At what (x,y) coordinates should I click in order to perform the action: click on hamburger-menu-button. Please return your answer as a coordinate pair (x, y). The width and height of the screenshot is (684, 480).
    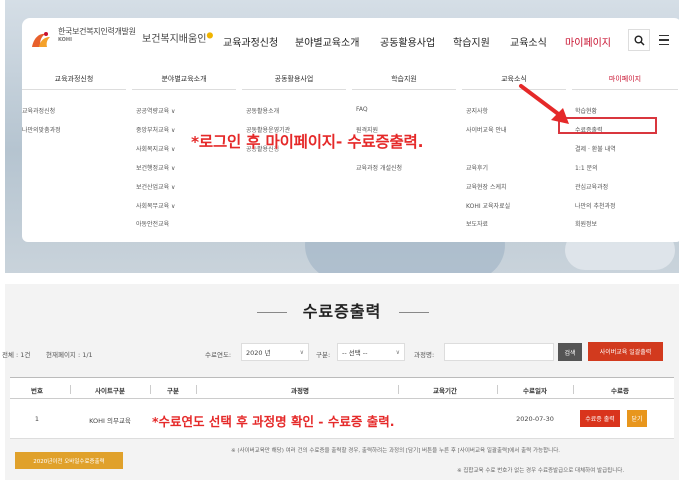
    Looking at the image, I should click on (665, 40).